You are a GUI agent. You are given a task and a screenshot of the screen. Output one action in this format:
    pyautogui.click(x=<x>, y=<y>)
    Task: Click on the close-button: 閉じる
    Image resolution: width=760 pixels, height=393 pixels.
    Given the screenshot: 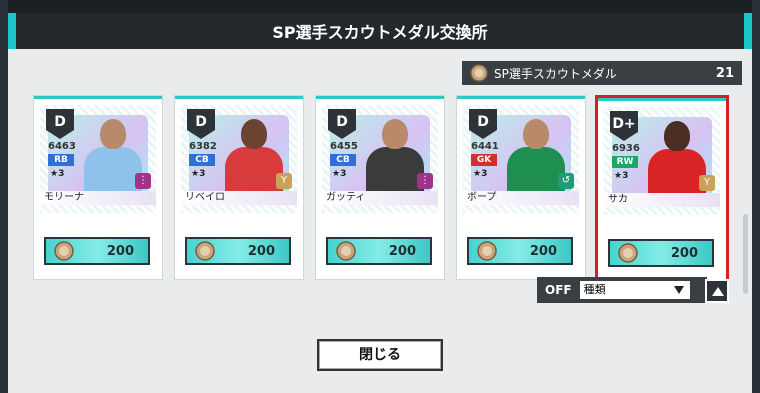 What is the action you would take?
    pyautogui.click(x=380, y=355)
    